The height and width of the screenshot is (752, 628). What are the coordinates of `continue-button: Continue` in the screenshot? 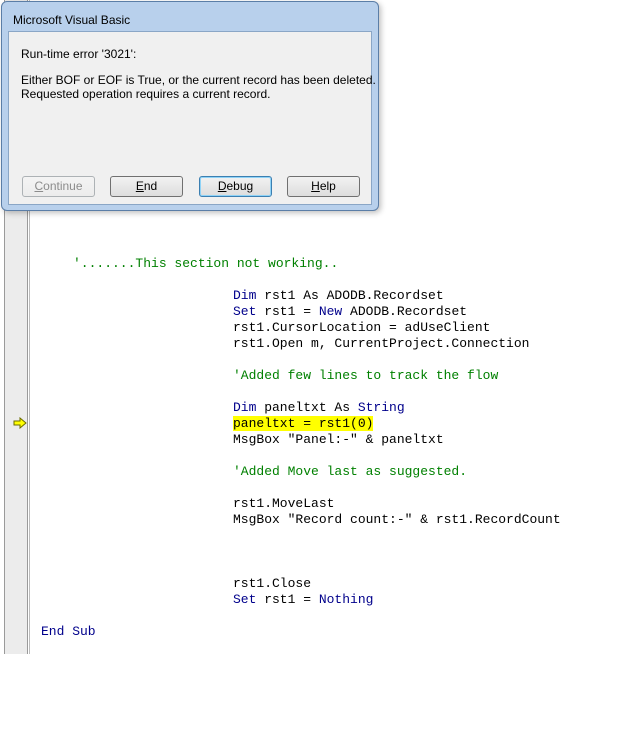 It's located at (58, 186).